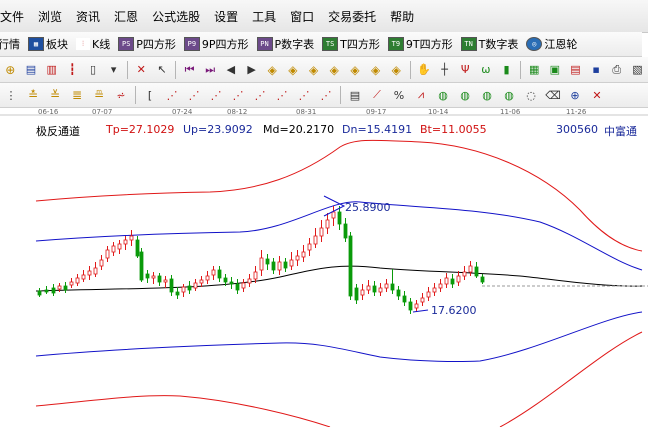  What do you see at coordinates (113, 70) in the screenshot?
I see `dropdown-arrow-icon: ▾` at bounding box center [113, 70].